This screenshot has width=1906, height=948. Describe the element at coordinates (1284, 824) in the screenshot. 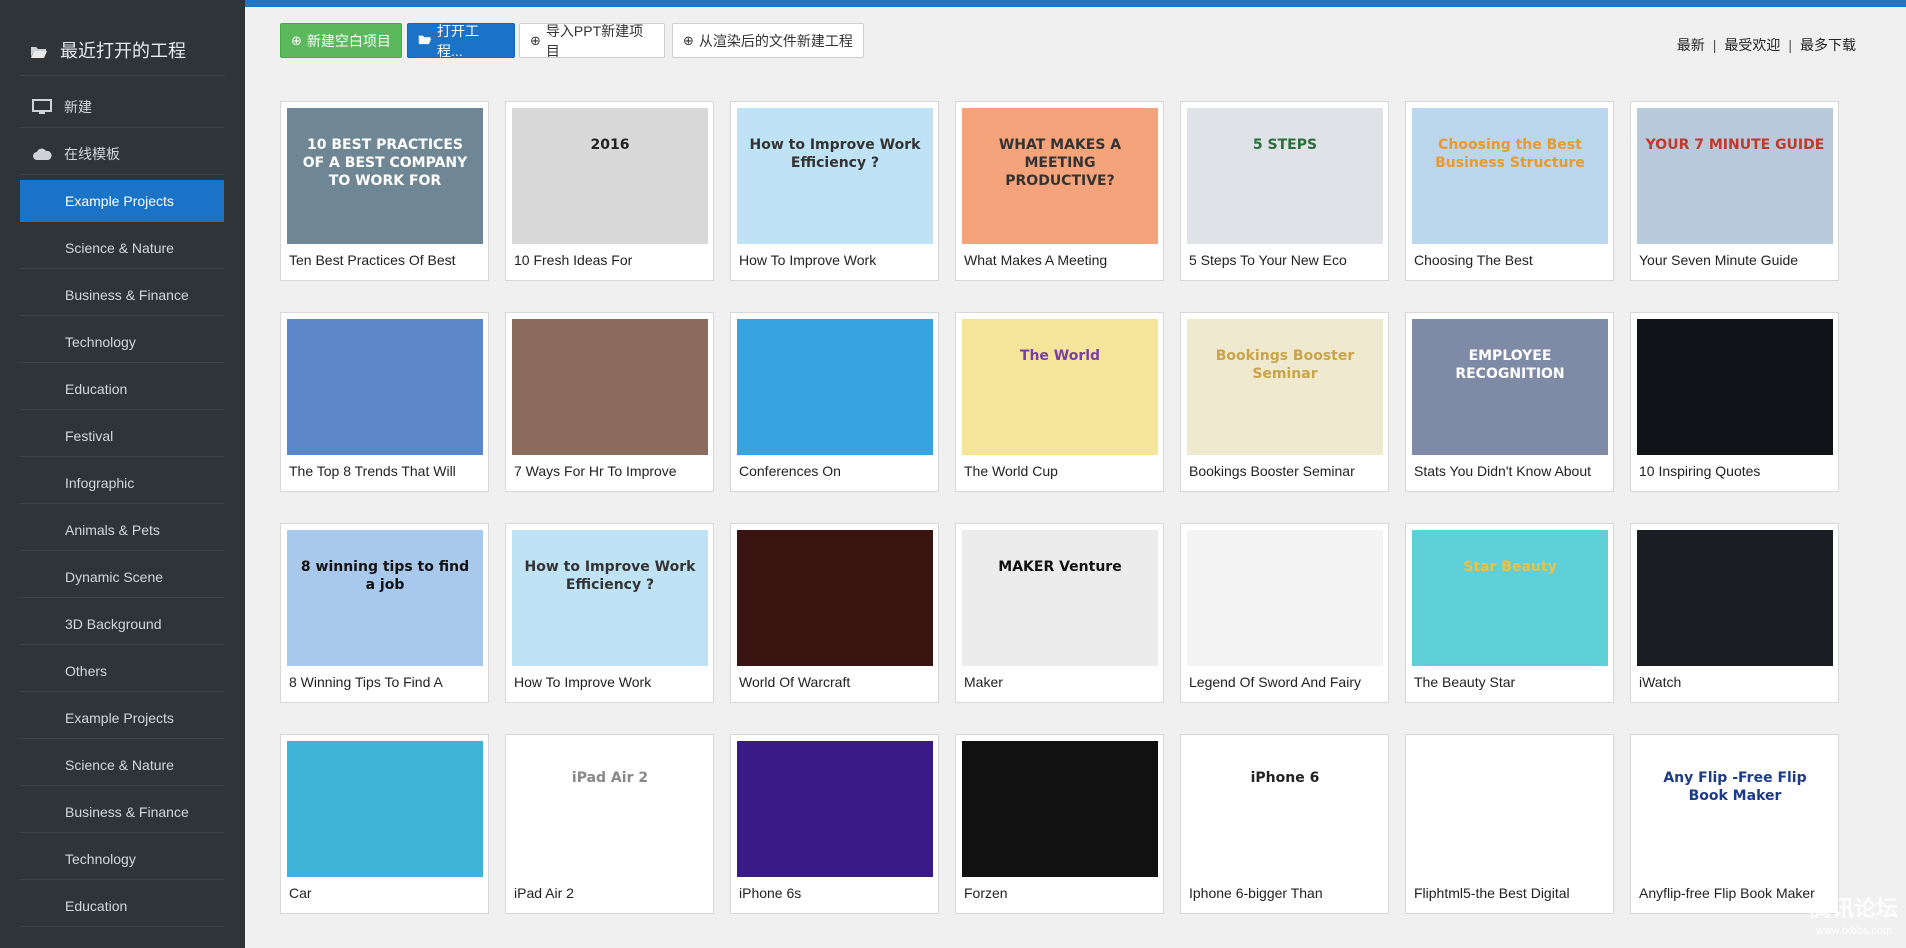

I see `template-card: iPhone 6 Iphone 6-bigger Than` at that location.